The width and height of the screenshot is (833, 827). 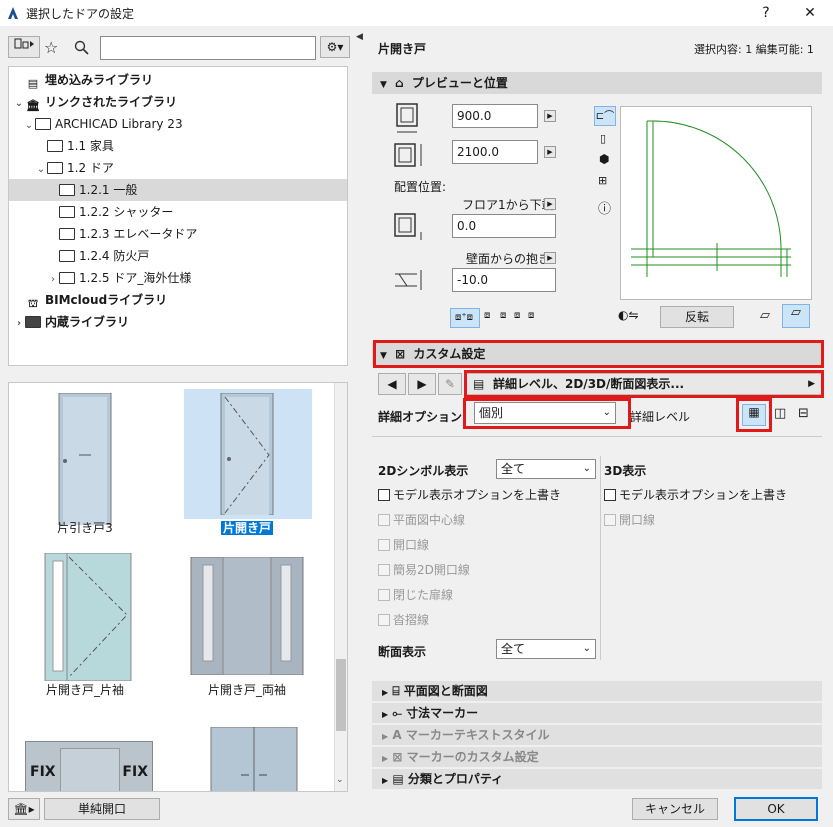 What do you see at coordinates (88, 617) in the screenshot?
I see `side-light-door-thumbnail` at bounding box center [88, 617].